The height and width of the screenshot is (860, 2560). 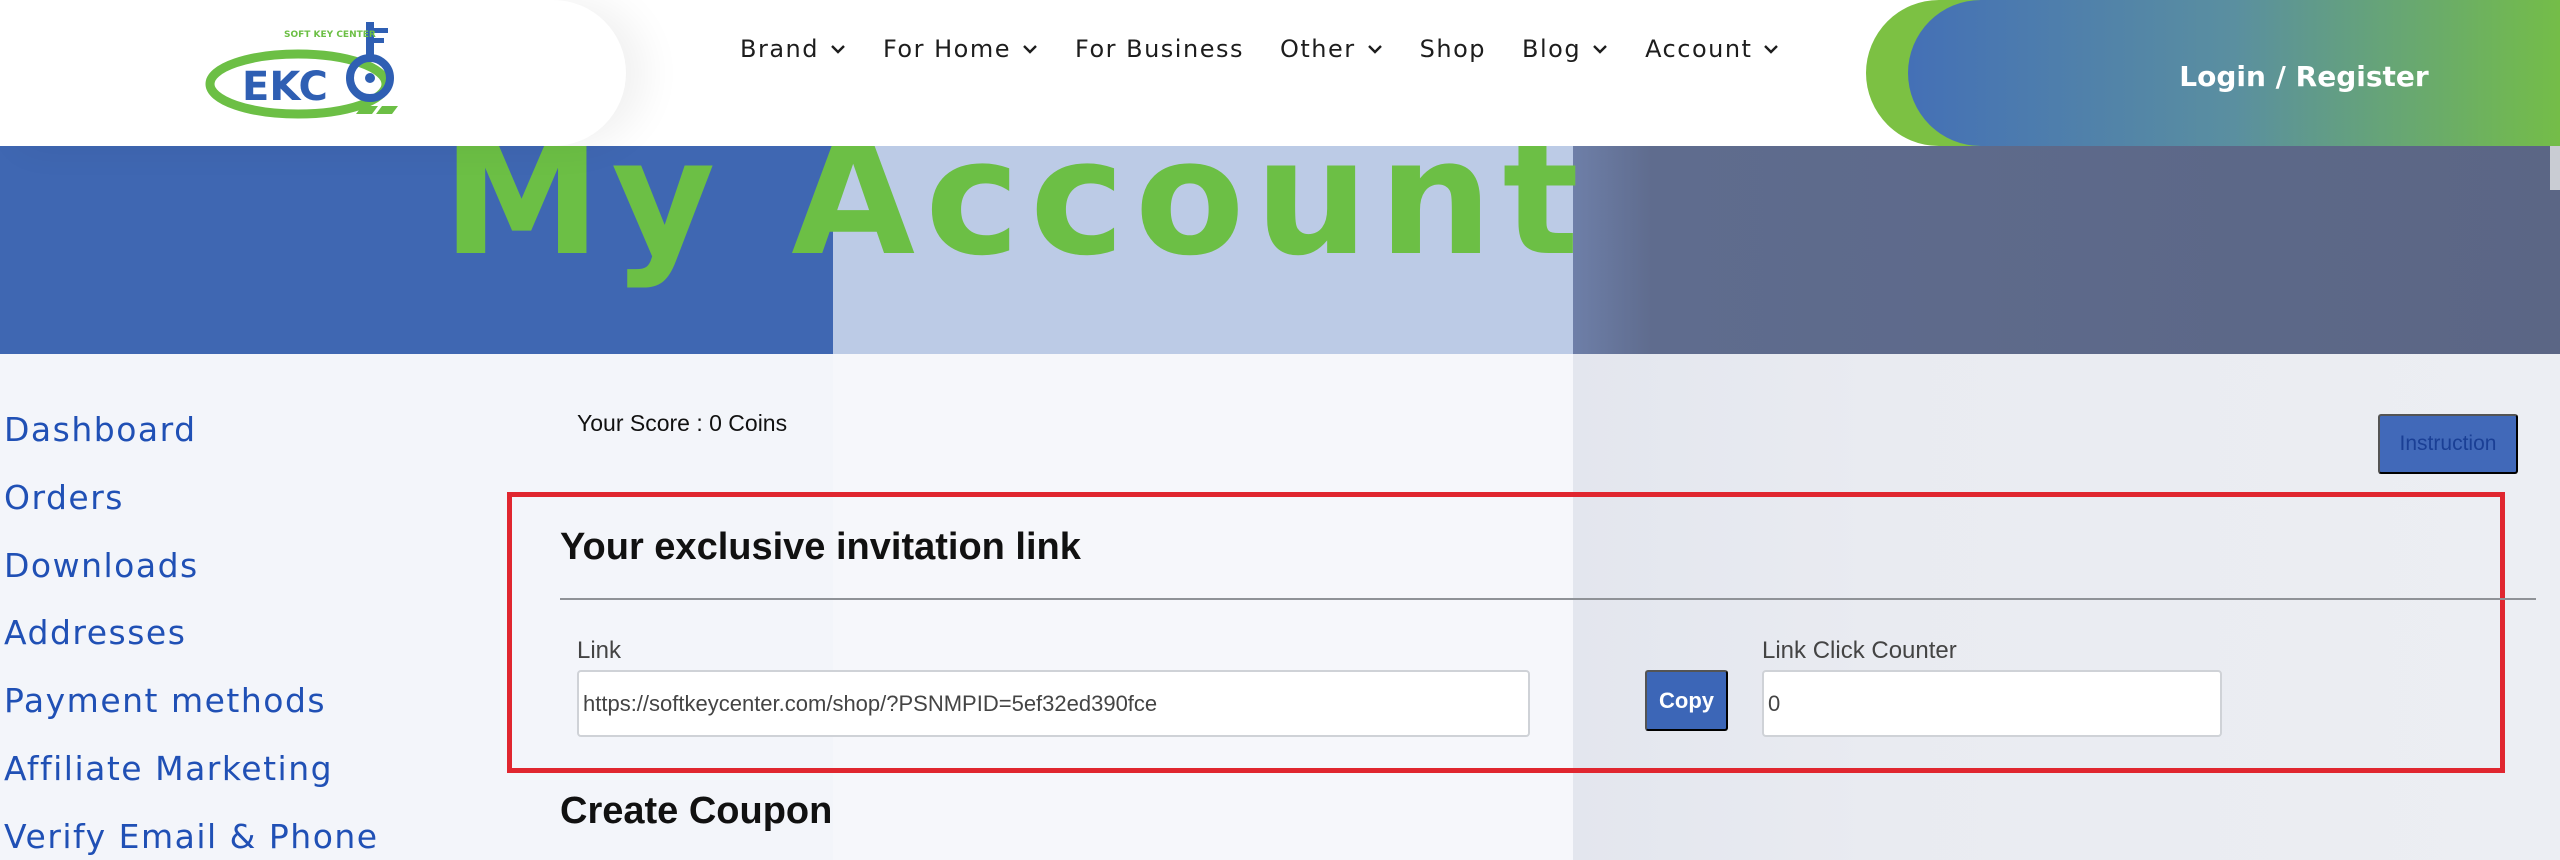 I want to click on nav-item-label: Brand, so click(x=779, y=49).